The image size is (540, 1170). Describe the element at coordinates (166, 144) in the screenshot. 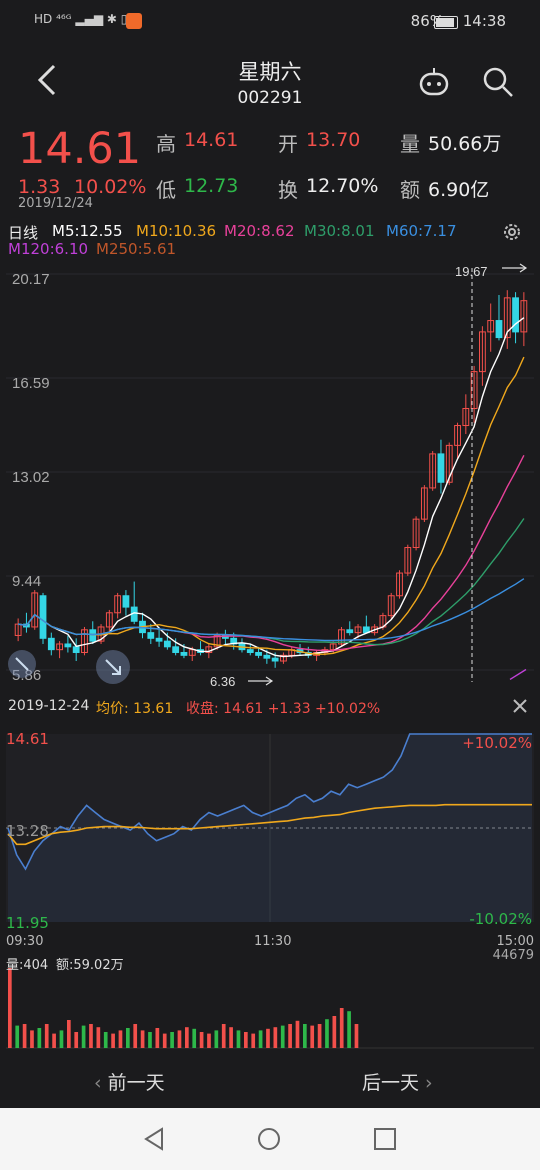

I see `high-label: 高` at that location.